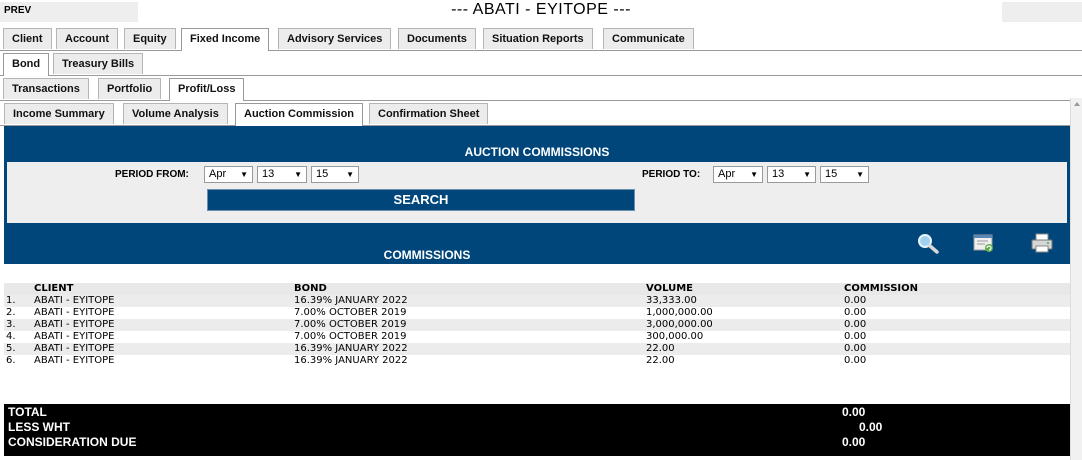 This screenshot has height=460, width=1082. I want to click on commissions-header: COMMISSIONS, so click(537, 245).